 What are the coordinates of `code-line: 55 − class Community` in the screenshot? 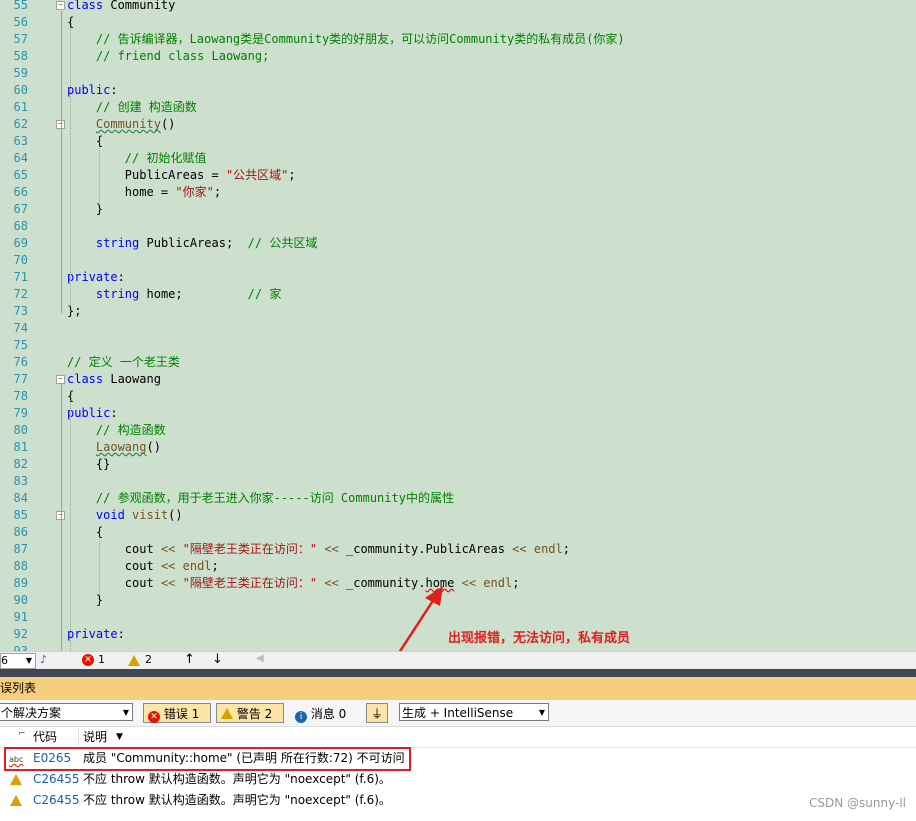 It's located at (458, 7).